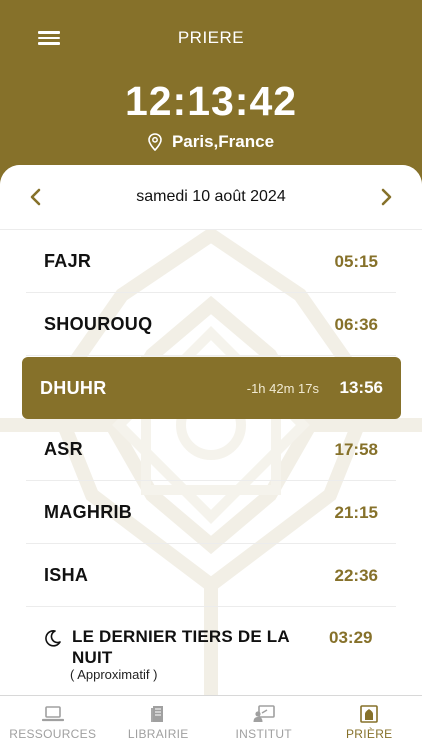 The height and width of the screenshot is (750, 422). What do you see at coordinates (211, 262) in the screenshot?
I see `prayer-row-fajr: FAJR 05:15` at bounding box center [211, 262].